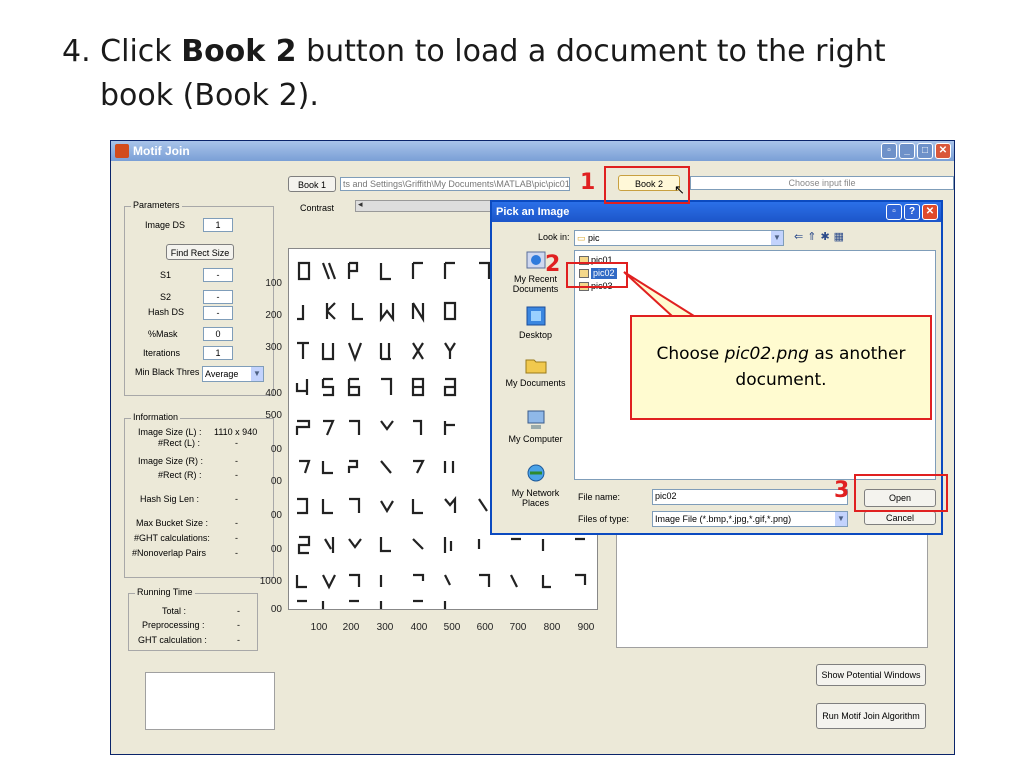 The height and width of the screenshot is (768, 1024). I want to click on view-menu-icon: ▦, so click(841, 237).